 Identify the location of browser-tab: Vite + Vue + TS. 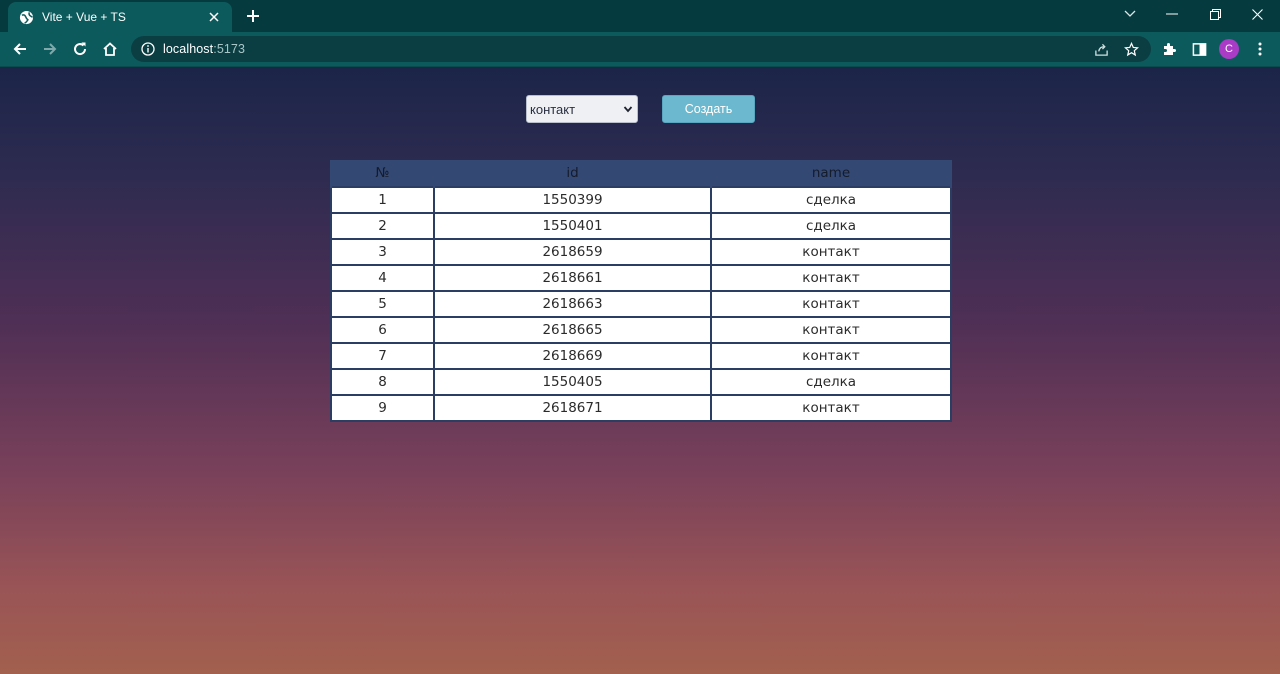
(120, 17).